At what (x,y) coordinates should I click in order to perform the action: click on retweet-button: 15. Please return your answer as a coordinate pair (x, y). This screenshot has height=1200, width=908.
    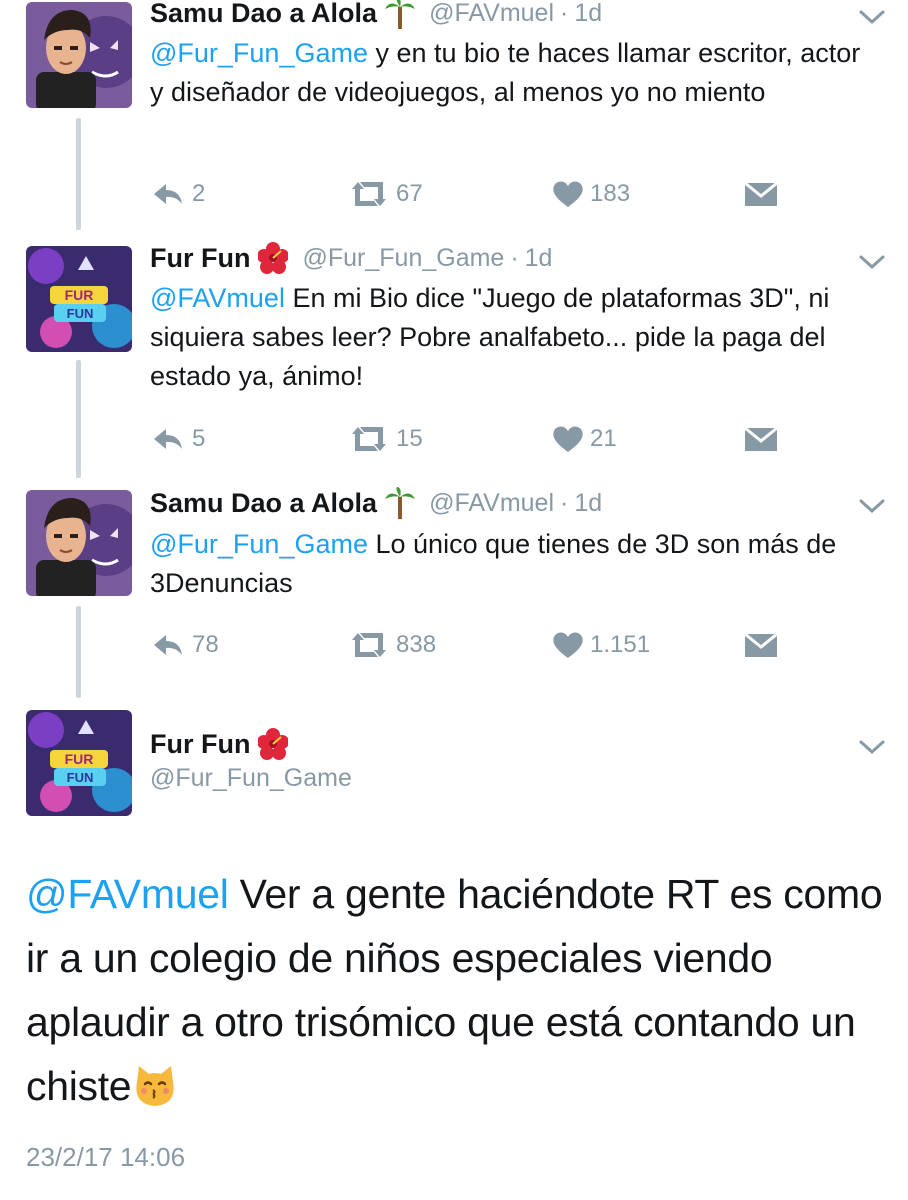
    Looking at the image, I should click on (385, 439).